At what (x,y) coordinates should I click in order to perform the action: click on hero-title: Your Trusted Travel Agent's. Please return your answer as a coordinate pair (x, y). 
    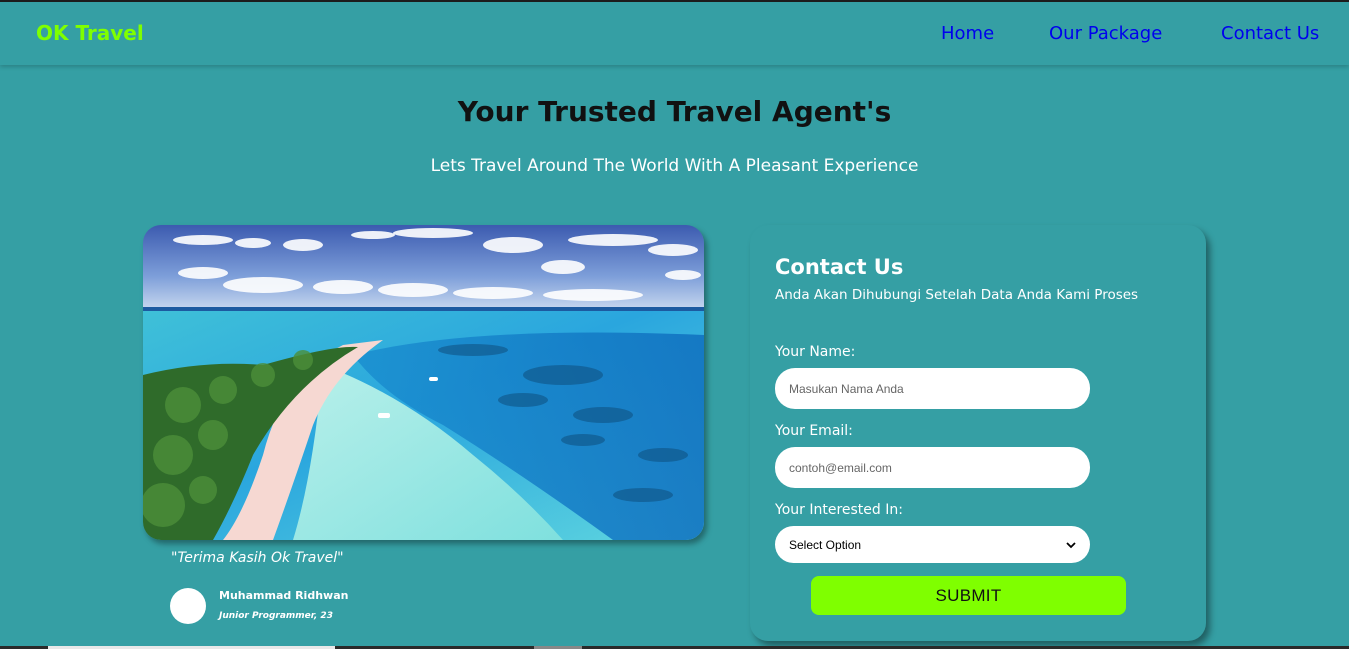
    Looking at the image, I should click on (674, 111).